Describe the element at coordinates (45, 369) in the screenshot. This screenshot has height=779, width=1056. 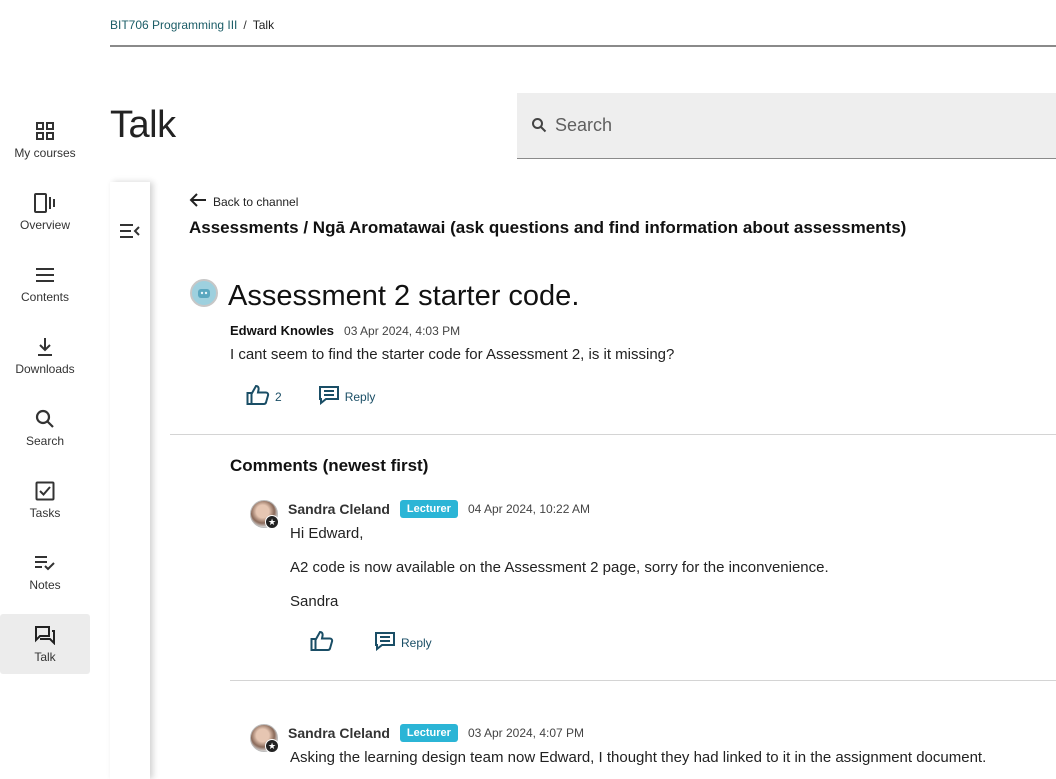
I see `sidebar-item-label: Downloads` at that location.